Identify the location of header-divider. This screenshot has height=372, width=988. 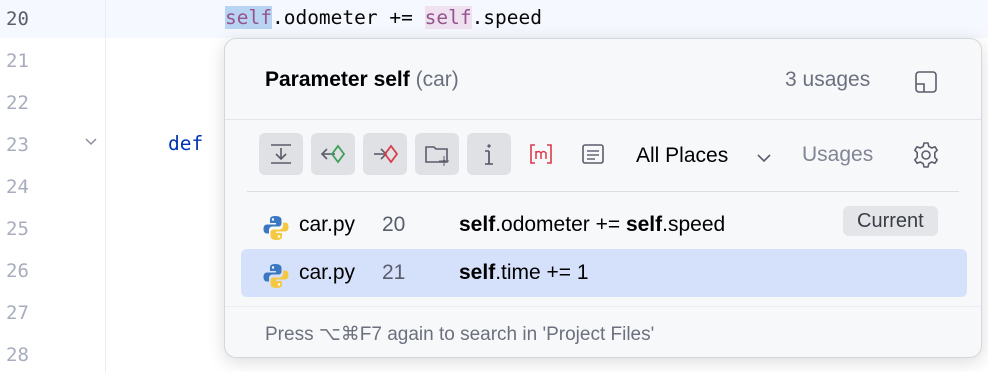
(603, 119).